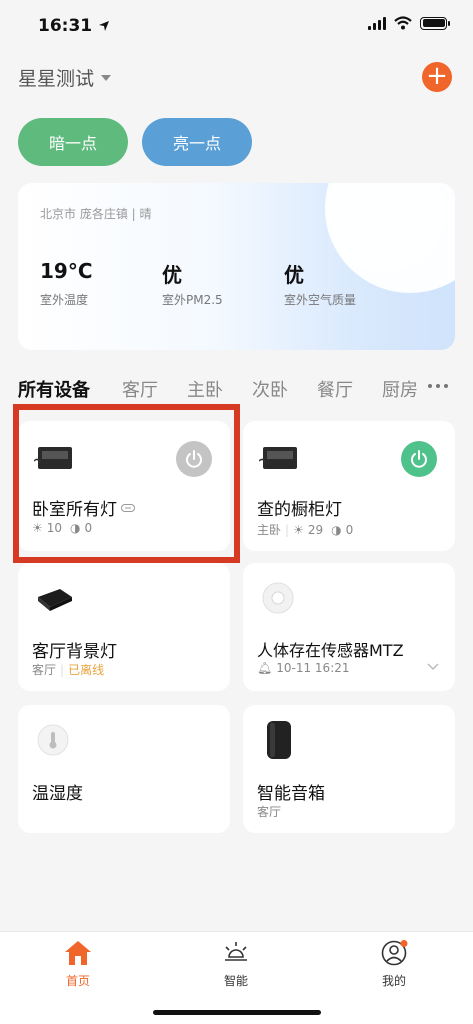  What do you see at coordinates (197, 142) in the screenshot?
I see `scene-brighten-button: 亮一点` at bounding box center [197, 142].